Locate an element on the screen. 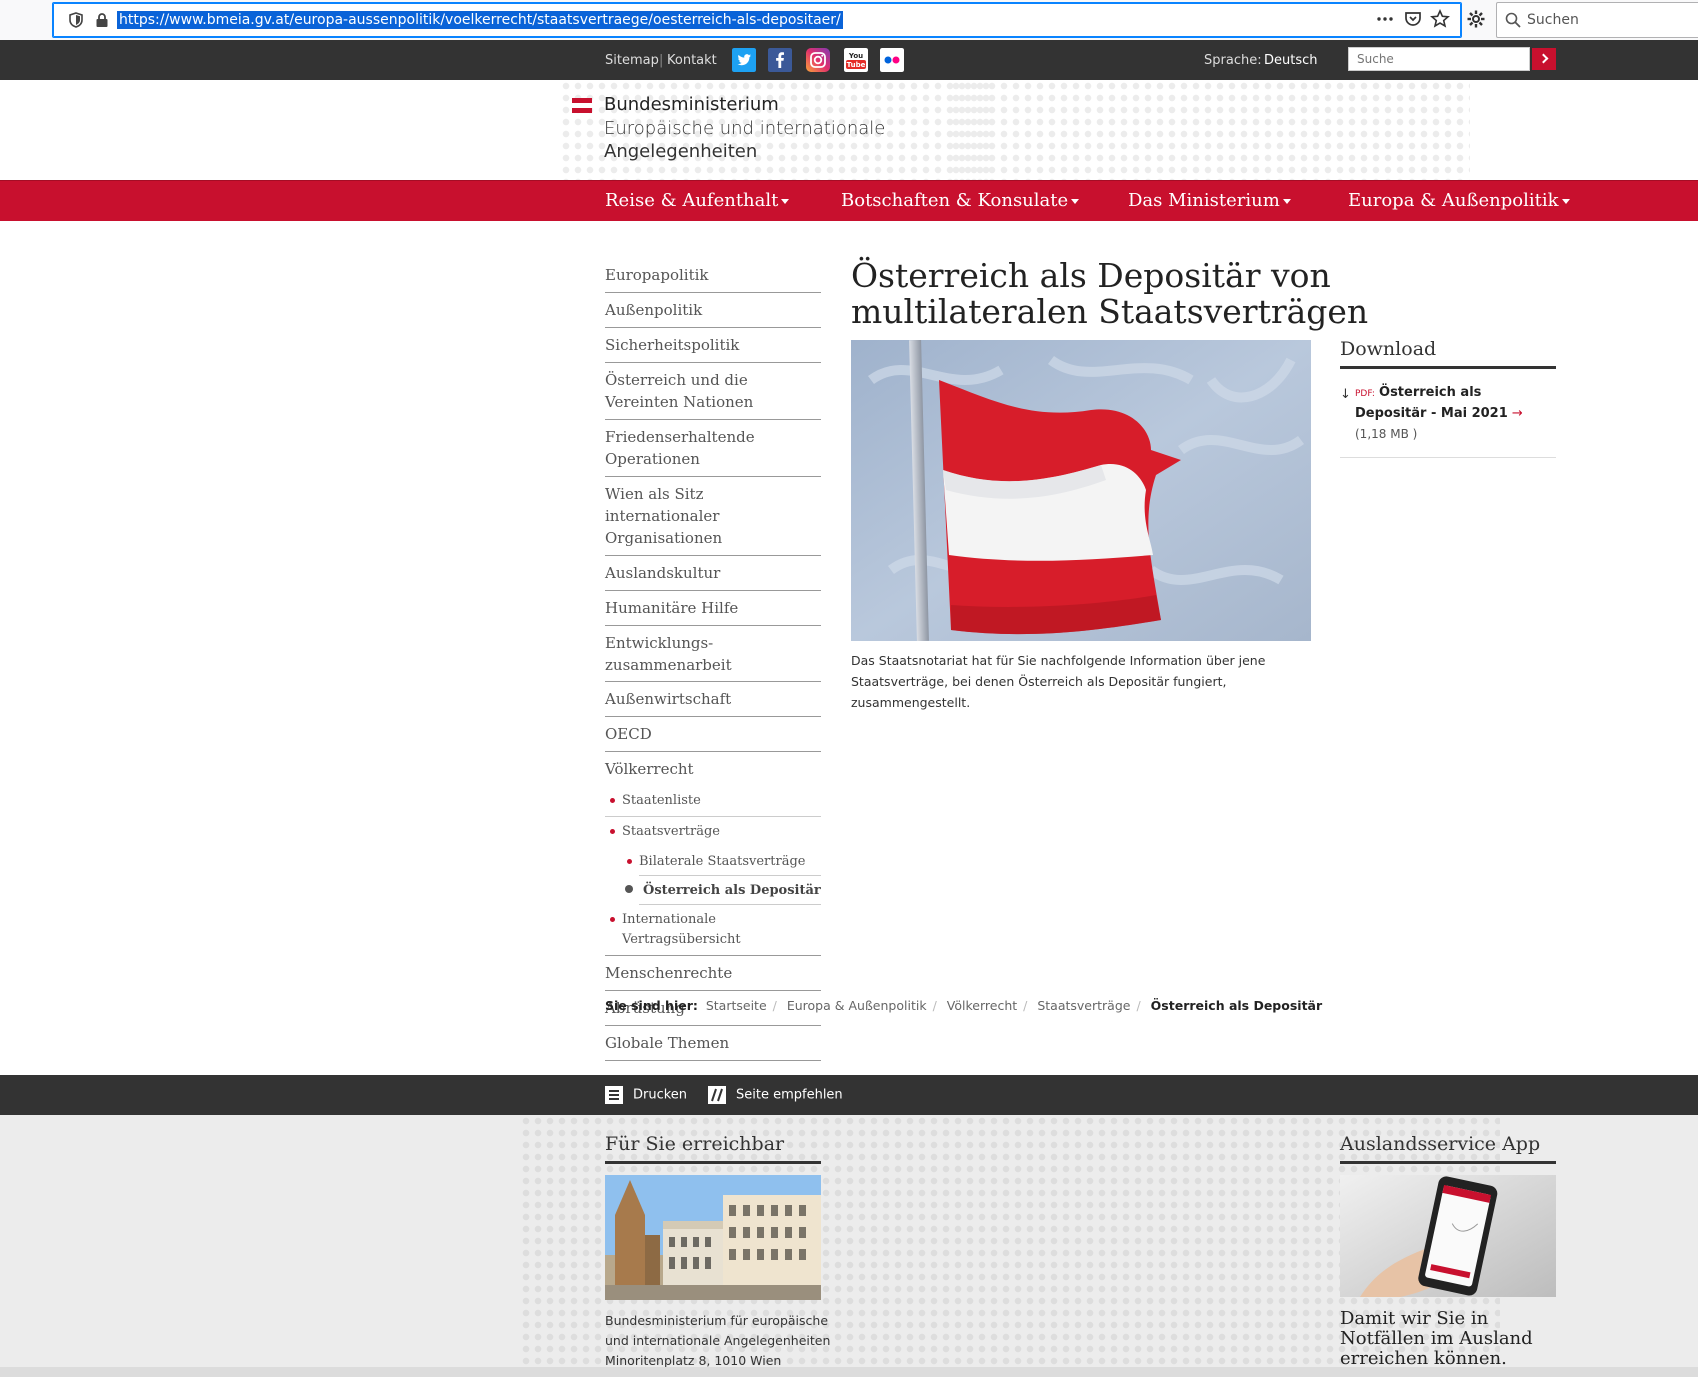  nav-label: Botschaften & Konsulate is located at coordinates (955, 200).